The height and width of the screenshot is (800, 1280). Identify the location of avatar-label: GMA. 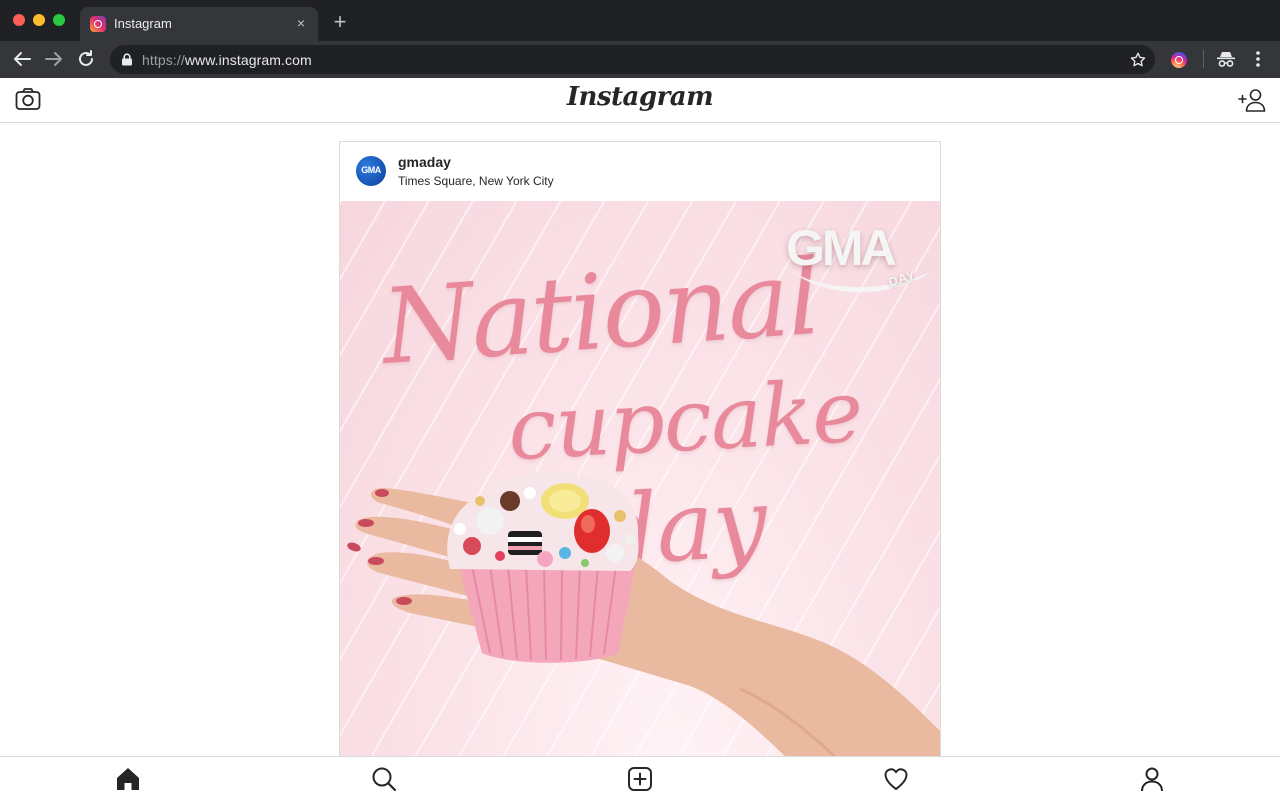
(371, 170).